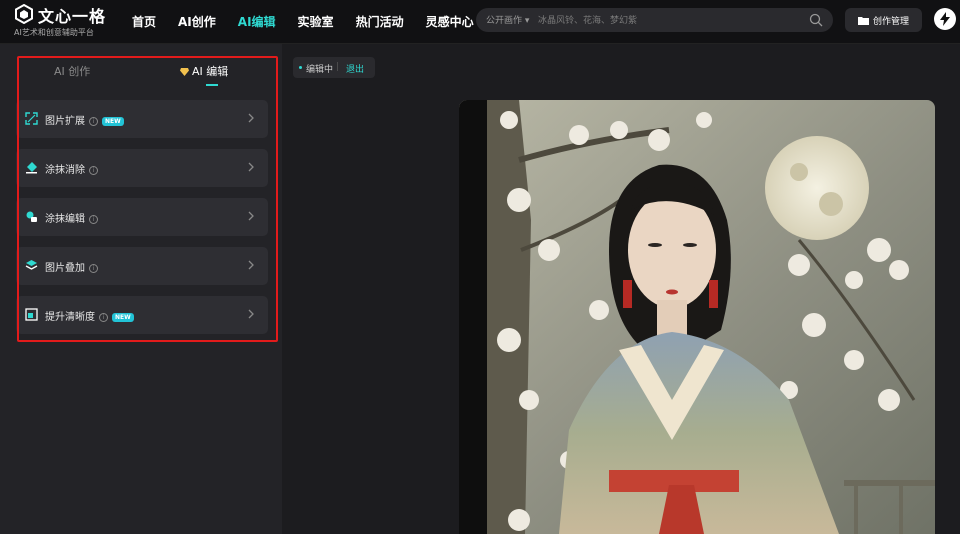 This screenshot has width=960, height=534. What do you see at coordinates (816, 20) in the screenshot?
I see `search-icon` at bounding box center [816, 20].